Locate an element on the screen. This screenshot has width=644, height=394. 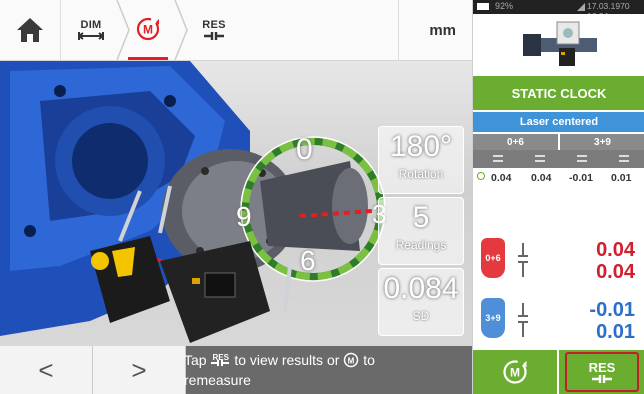
prev-button: < is located at coordinates (46, 370).